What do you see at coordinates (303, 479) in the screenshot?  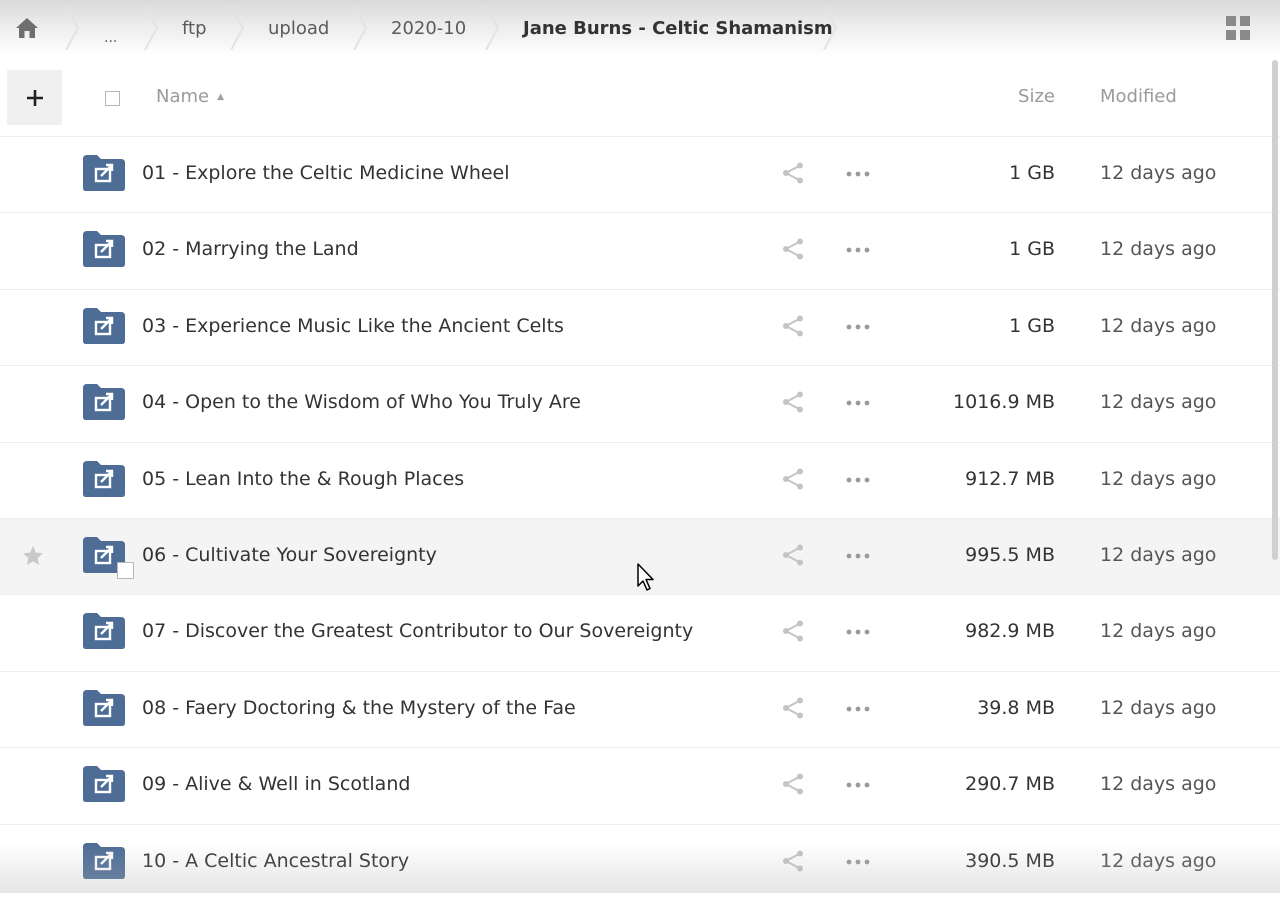 I see `file-name: 05 - Lean Into the & Rough Places` at bounding box center [303, 479].